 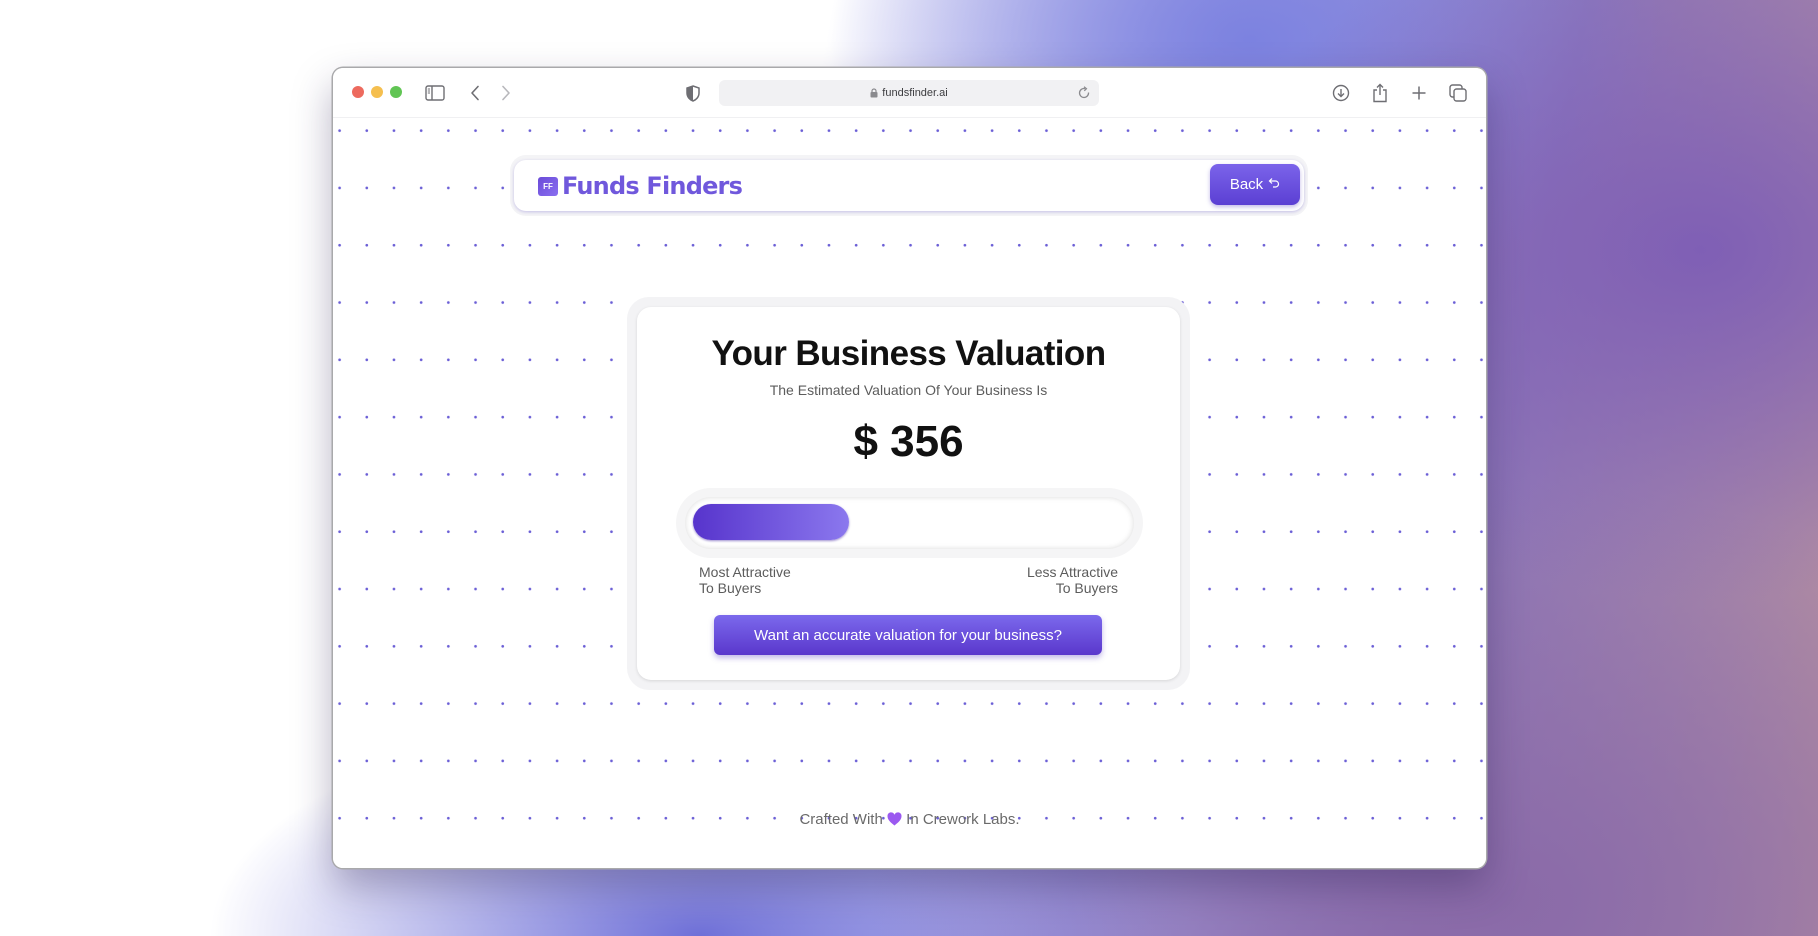 I want to click on scale-label-less-attractive: Less Attractive To Buyers, so click(x=1072, y=580).